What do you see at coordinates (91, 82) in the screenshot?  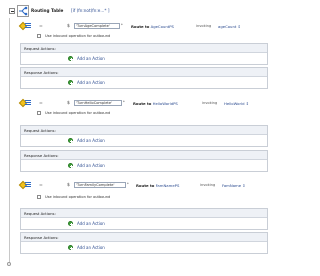 I see `case-1-response-add-action-link: Add an Action` at bounding box center [91, 82].